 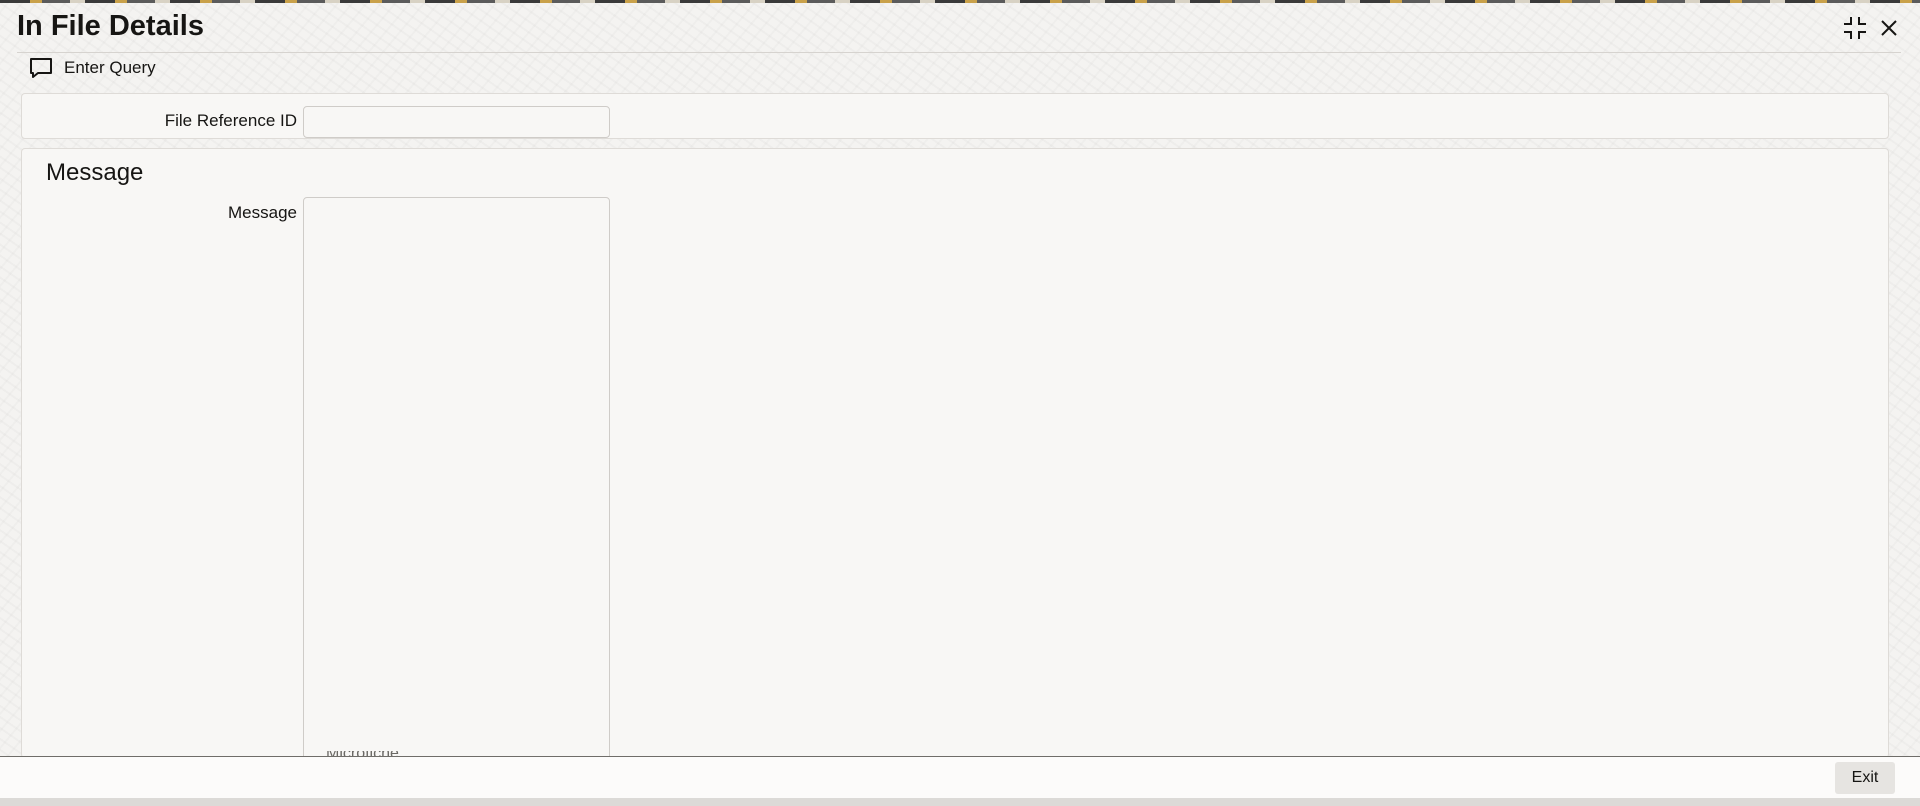 What do you see at coordinates (110, 67) in the screenshot?
I see `enter-query-label: Enter Query` at bounding box center [110, 67].